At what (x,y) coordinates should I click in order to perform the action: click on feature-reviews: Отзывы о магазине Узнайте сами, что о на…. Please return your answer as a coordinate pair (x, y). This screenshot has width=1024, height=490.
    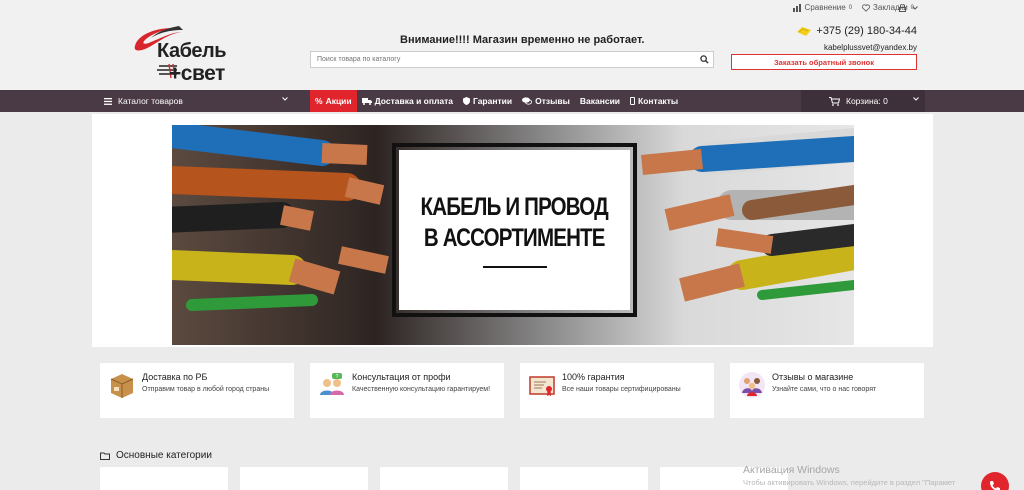
    Looking at the image, I should click on (827, 390).